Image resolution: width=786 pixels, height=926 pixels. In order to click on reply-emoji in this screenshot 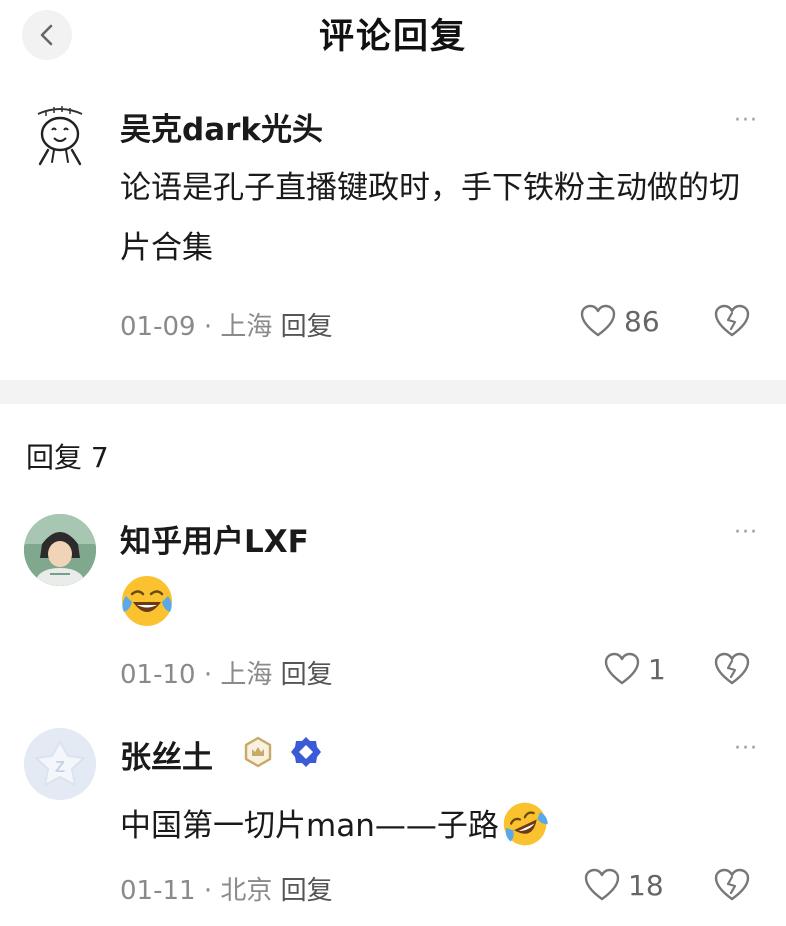, I will do `click(147, 603)`.